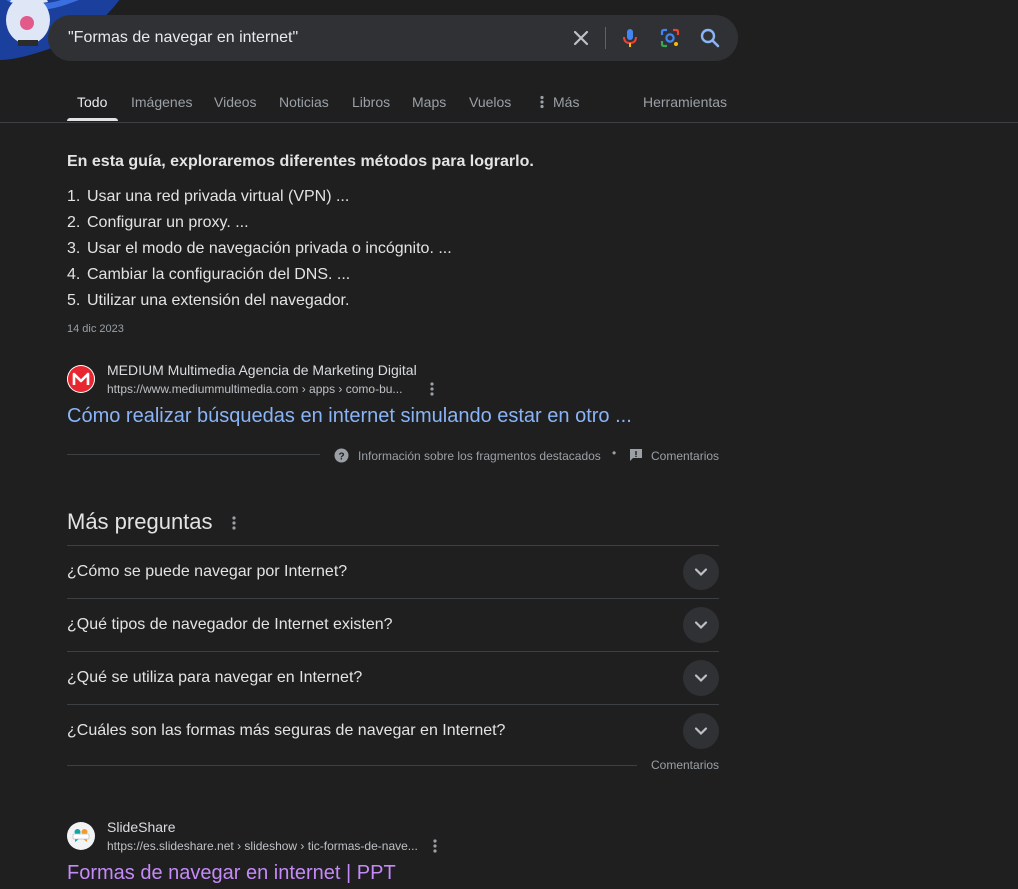 The height and width of the screenshot is (889, 1018). What do you see at coordinates (685, 102) in the screenshot?
I see `tools-button: Herramientas` at bounding box center [685, 102].